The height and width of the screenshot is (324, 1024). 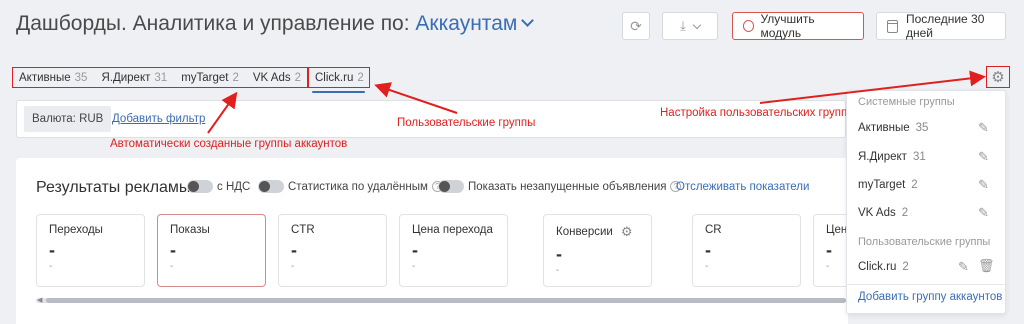 What do you see at coordinates (926, 284) in the screenshot?
I see `dropdown-divider` at bounding box center [926, 284].